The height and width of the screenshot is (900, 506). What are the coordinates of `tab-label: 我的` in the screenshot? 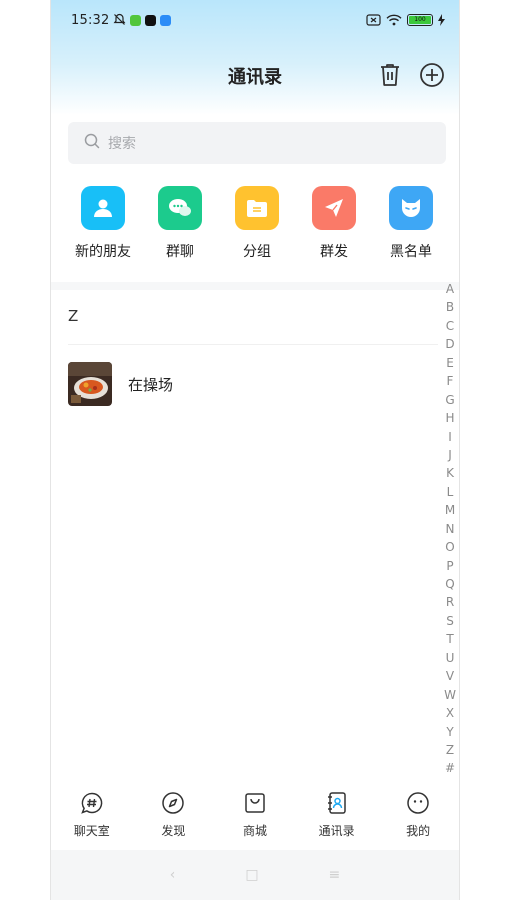 It's located at (418, 831).